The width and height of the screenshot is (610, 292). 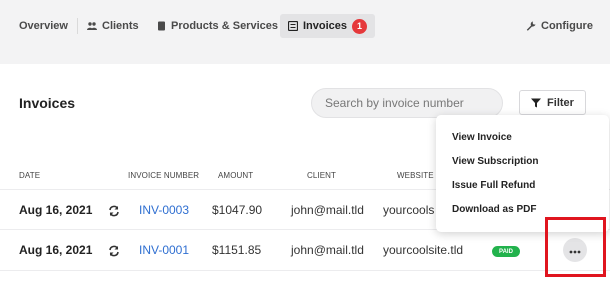 I want to click on filter-button: Filter, so click(x=552, y=102).